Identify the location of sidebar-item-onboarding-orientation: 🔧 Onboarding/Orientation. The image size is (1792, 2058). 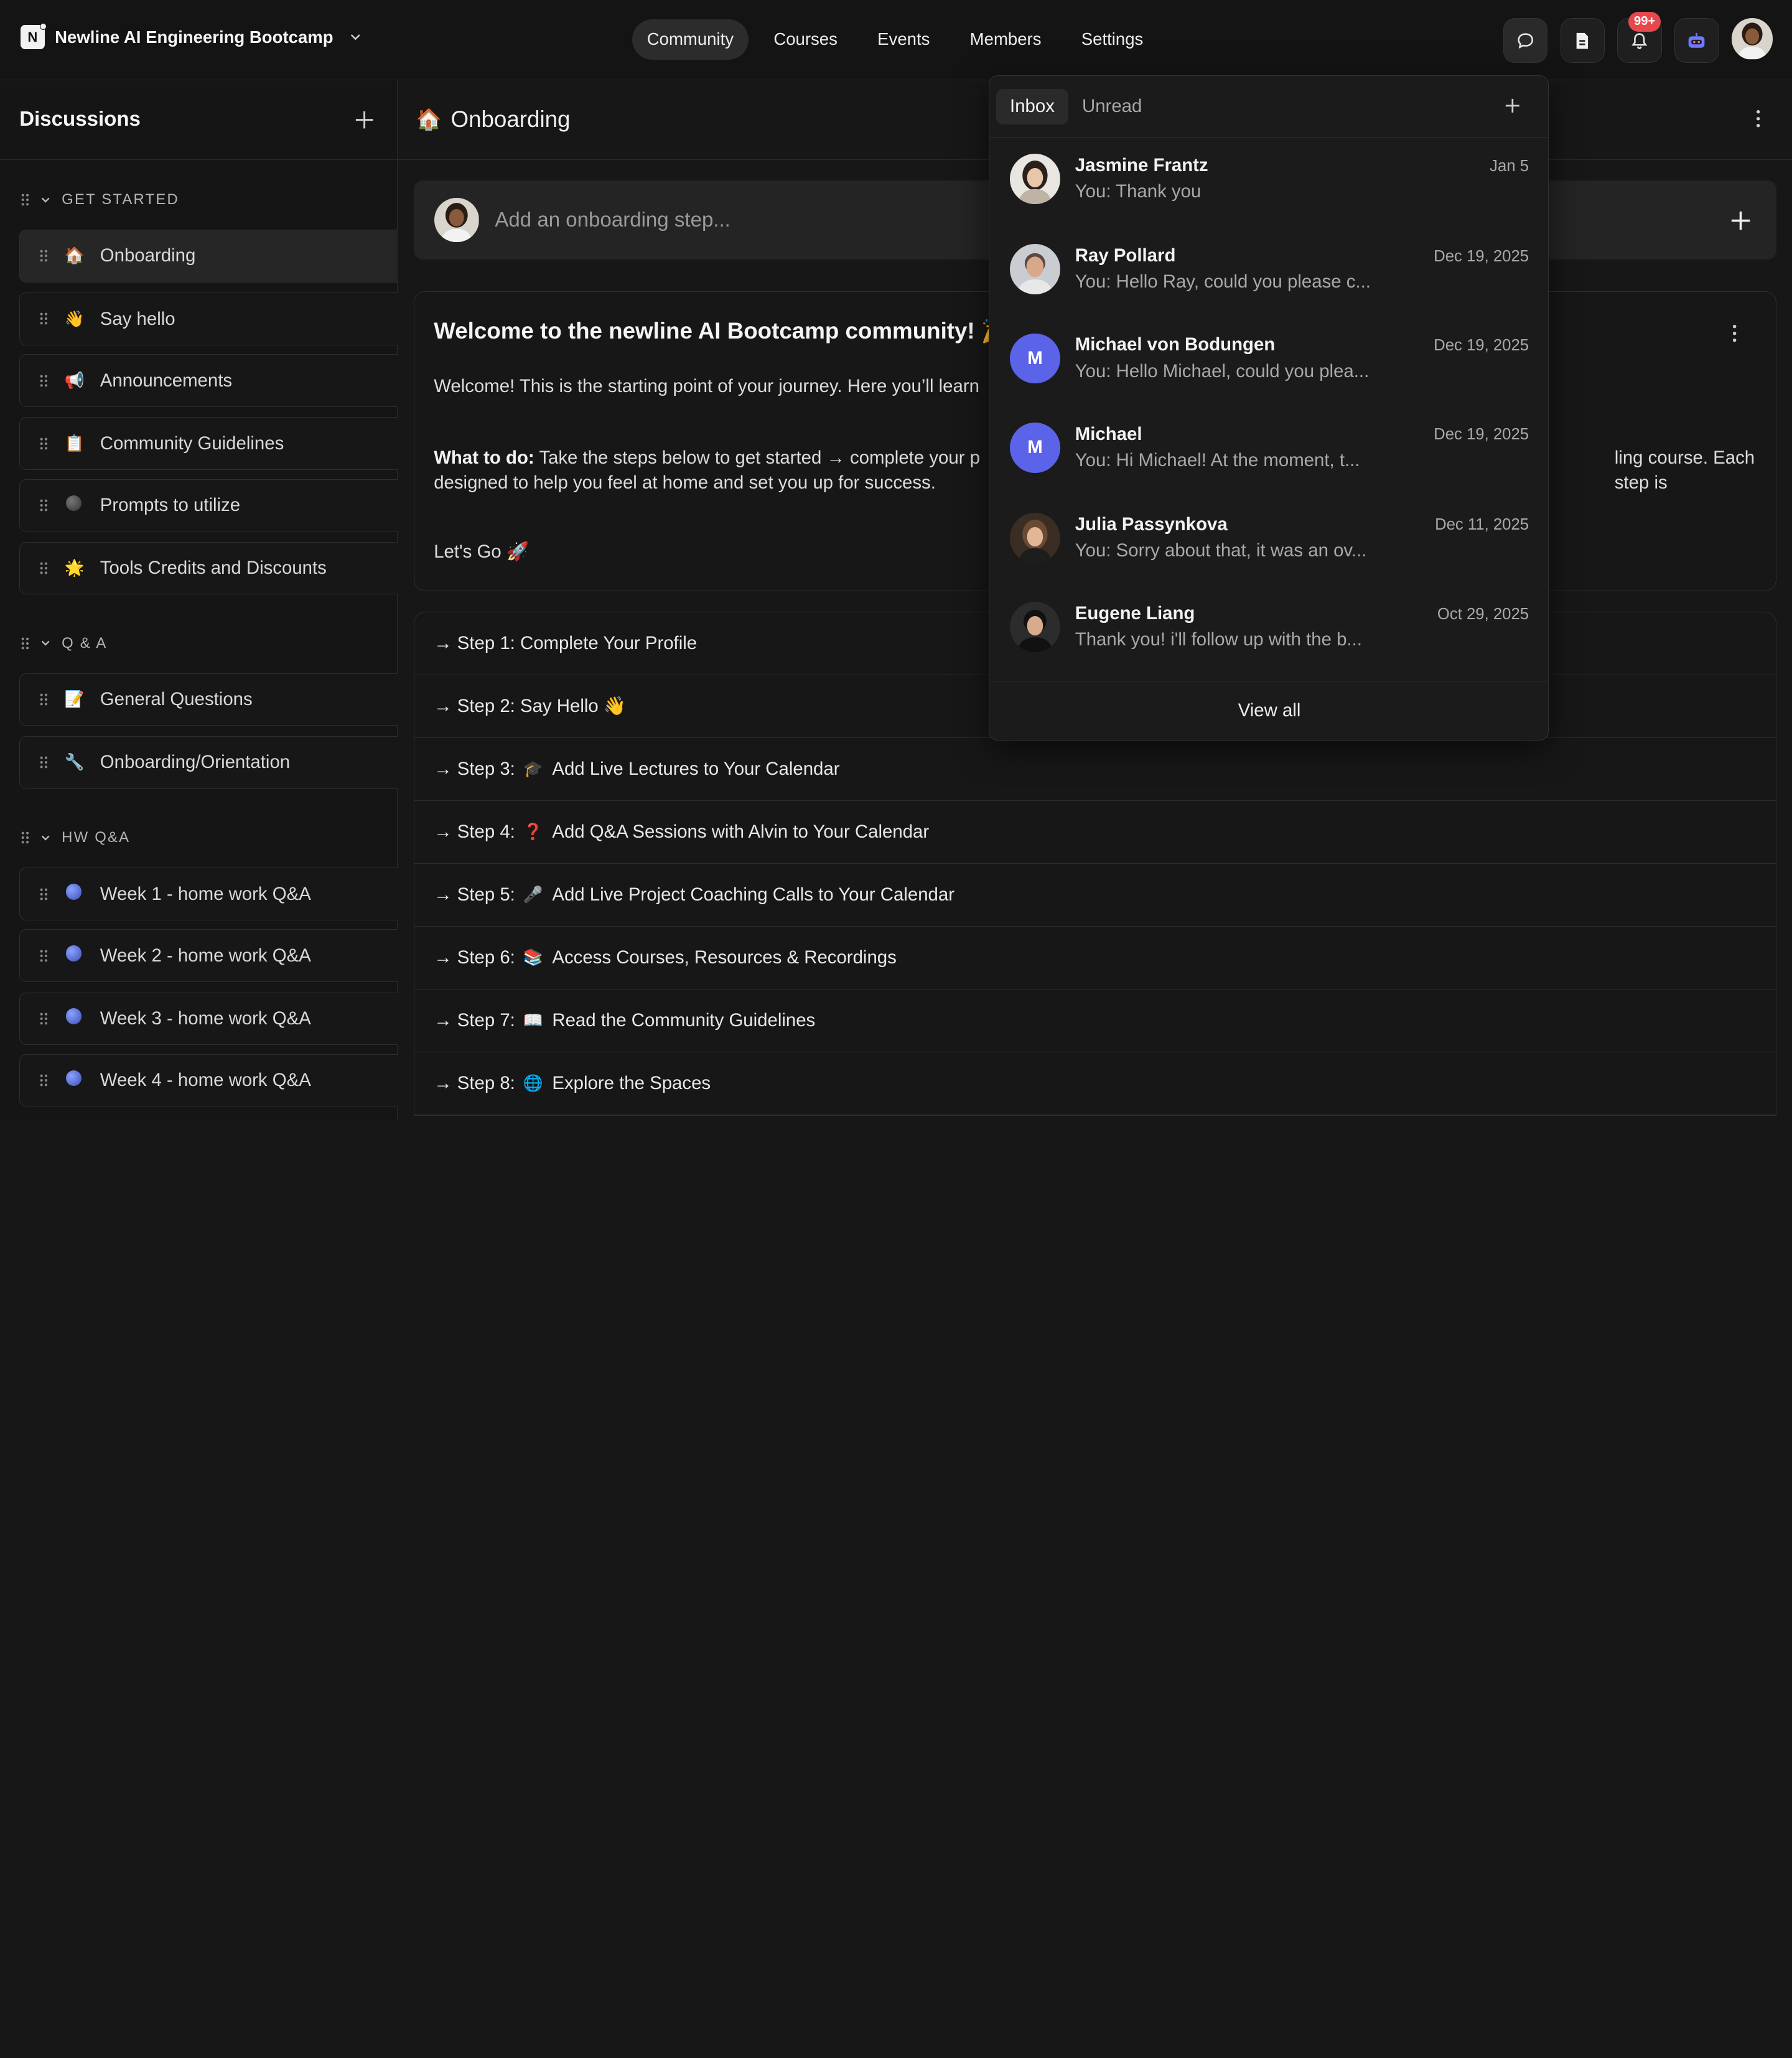
(213, 763).